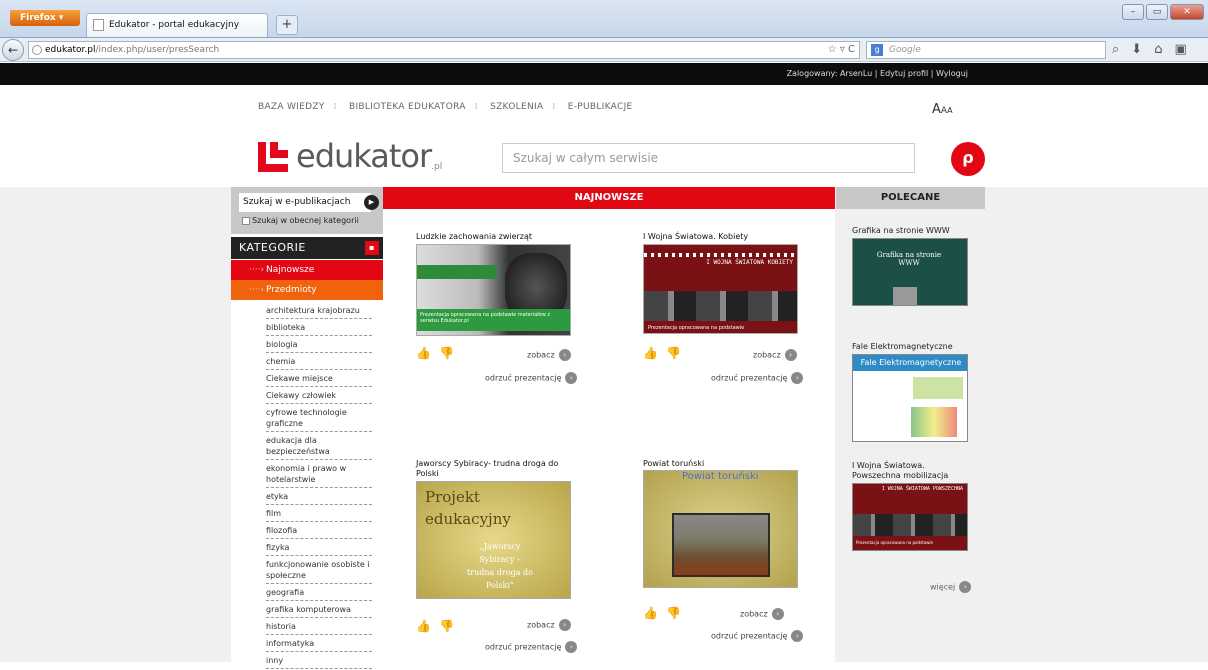 This screenshot has width=1208, height=670. Describe the element at coordinates (943, 587) in the screenshot. I see `more-label: więcej` at that location.